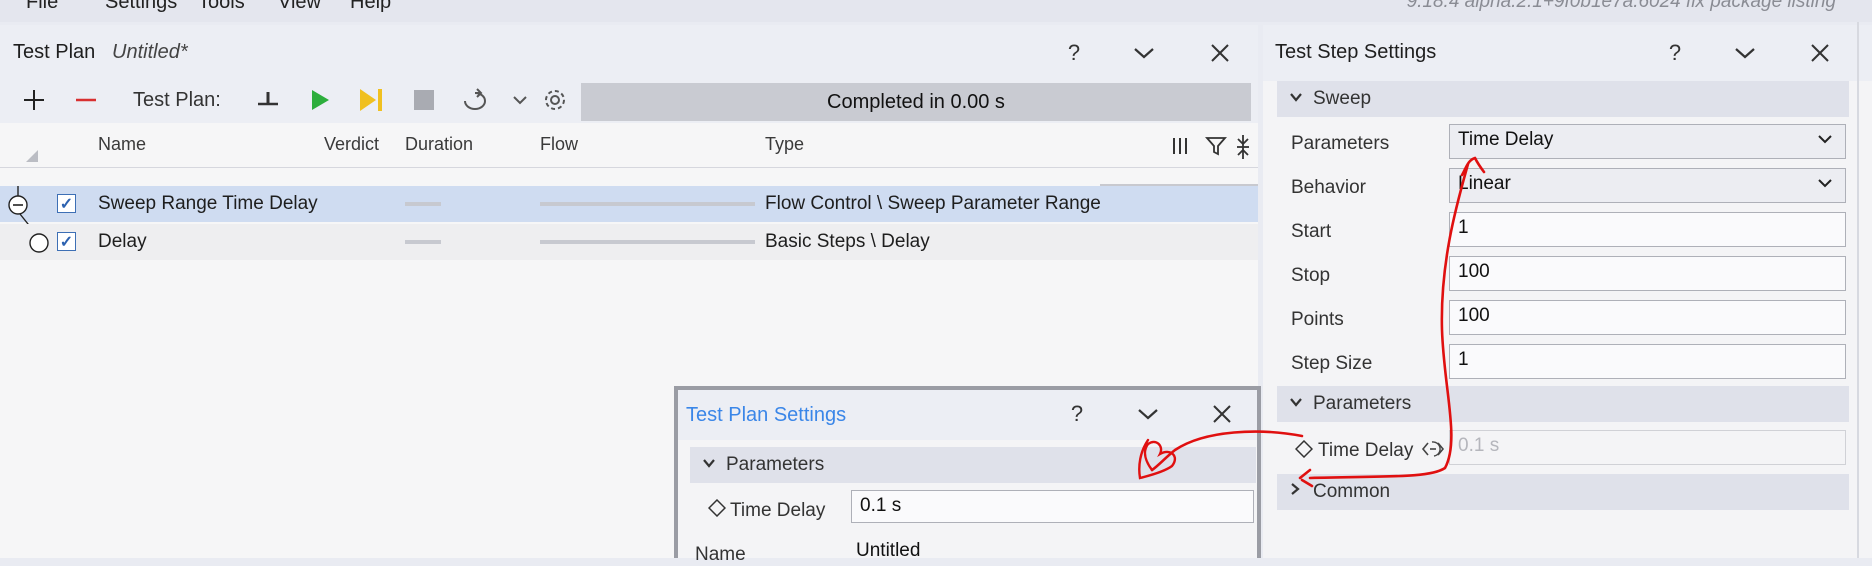  Describe the element at coordinates (299, 7) in the screenshot. I see `menu-view: View` at that location.